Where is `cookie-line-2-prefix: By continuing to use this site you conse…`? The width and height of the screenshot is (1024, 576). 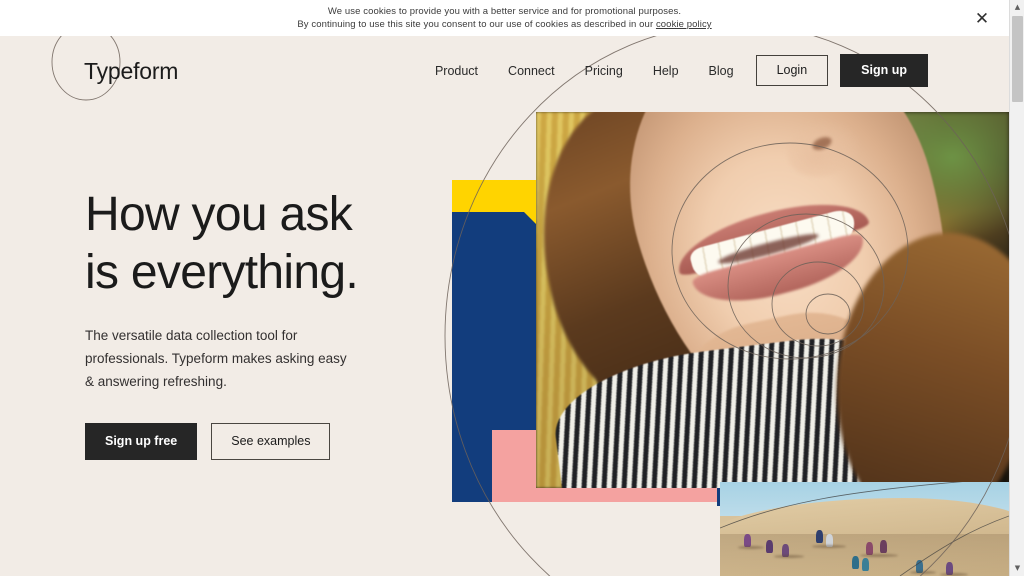
cookie-line-2-prefix: By continuing to use this site you conse… is located at coordinates (476, 24).